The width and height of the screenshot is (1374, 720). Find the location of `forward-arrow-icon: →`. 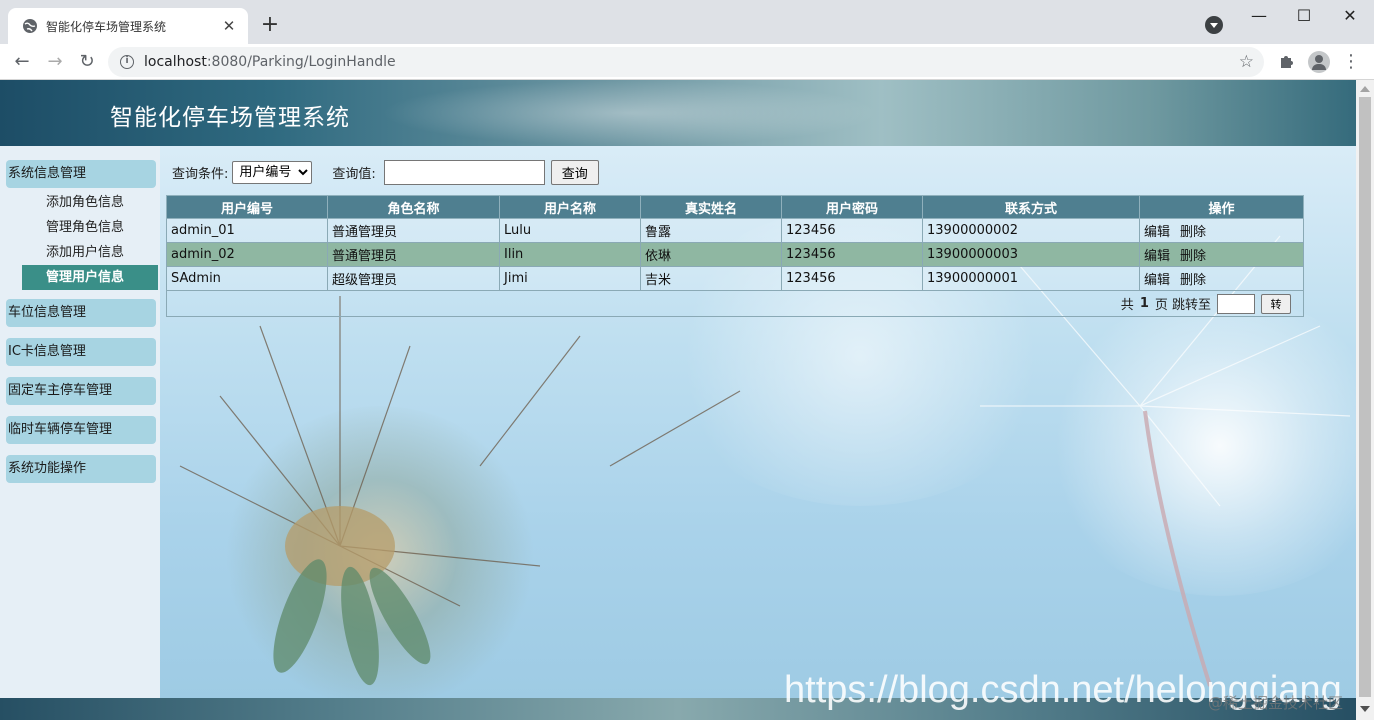

forward-arrow-icon: → is located at coordinates (55, 62).